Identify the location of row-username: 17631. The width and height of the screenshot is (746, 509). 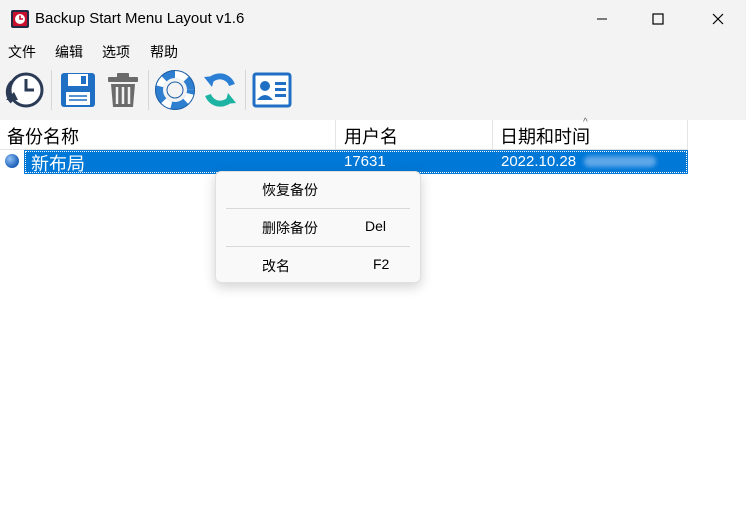
(365, 161).